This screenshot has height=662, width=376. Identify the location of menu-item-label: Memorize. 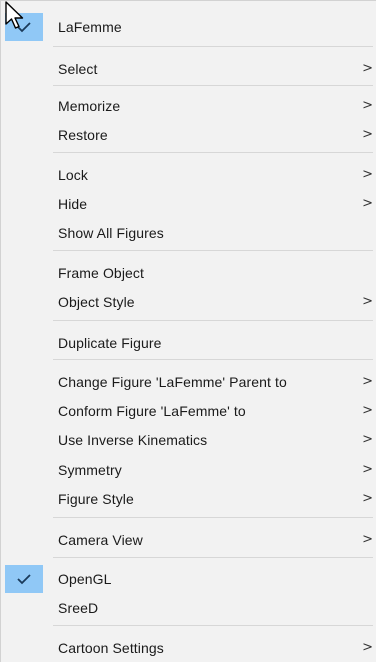
(89, 106).